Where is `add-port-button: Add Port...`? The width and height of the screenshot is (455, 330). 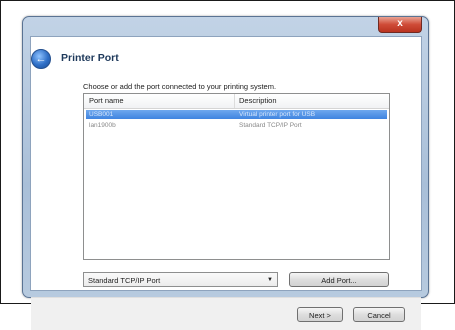
add-port-button: Add Port... is located at coordinates (339, 279).